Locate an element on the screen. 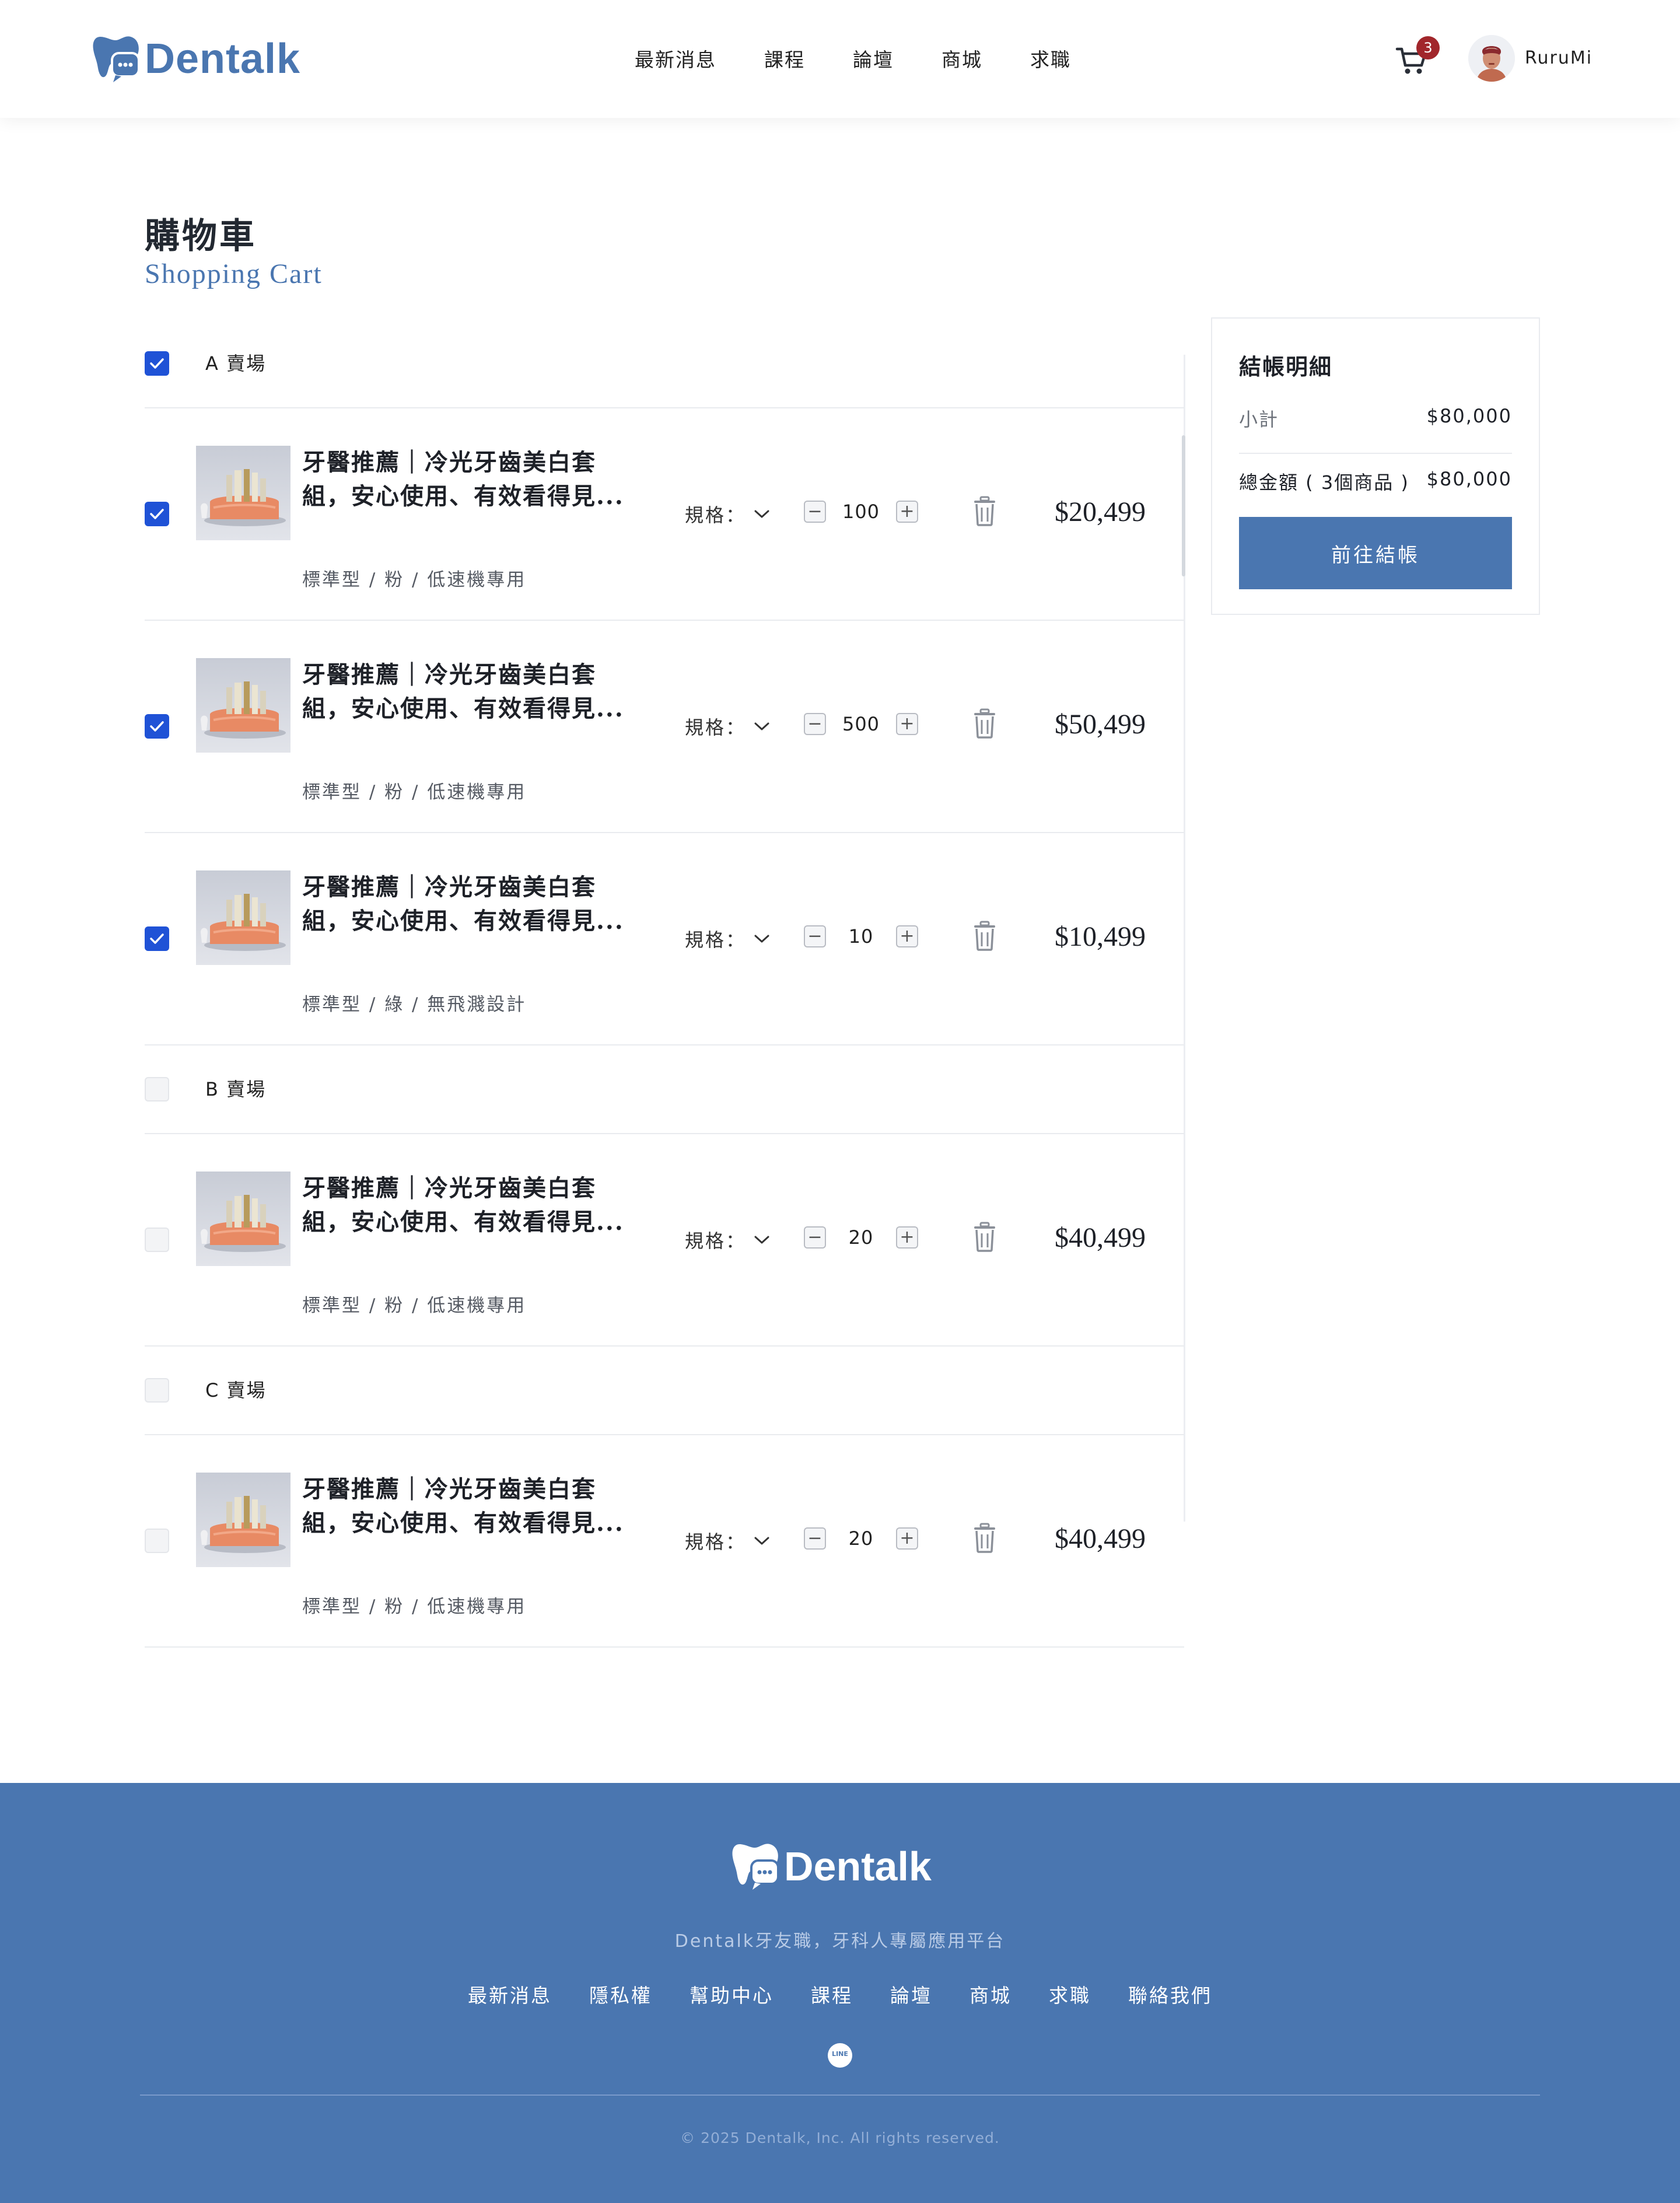 This screenshot has height=2203, width=1680. username: RuruMi is located at coordinates (1559, 58).